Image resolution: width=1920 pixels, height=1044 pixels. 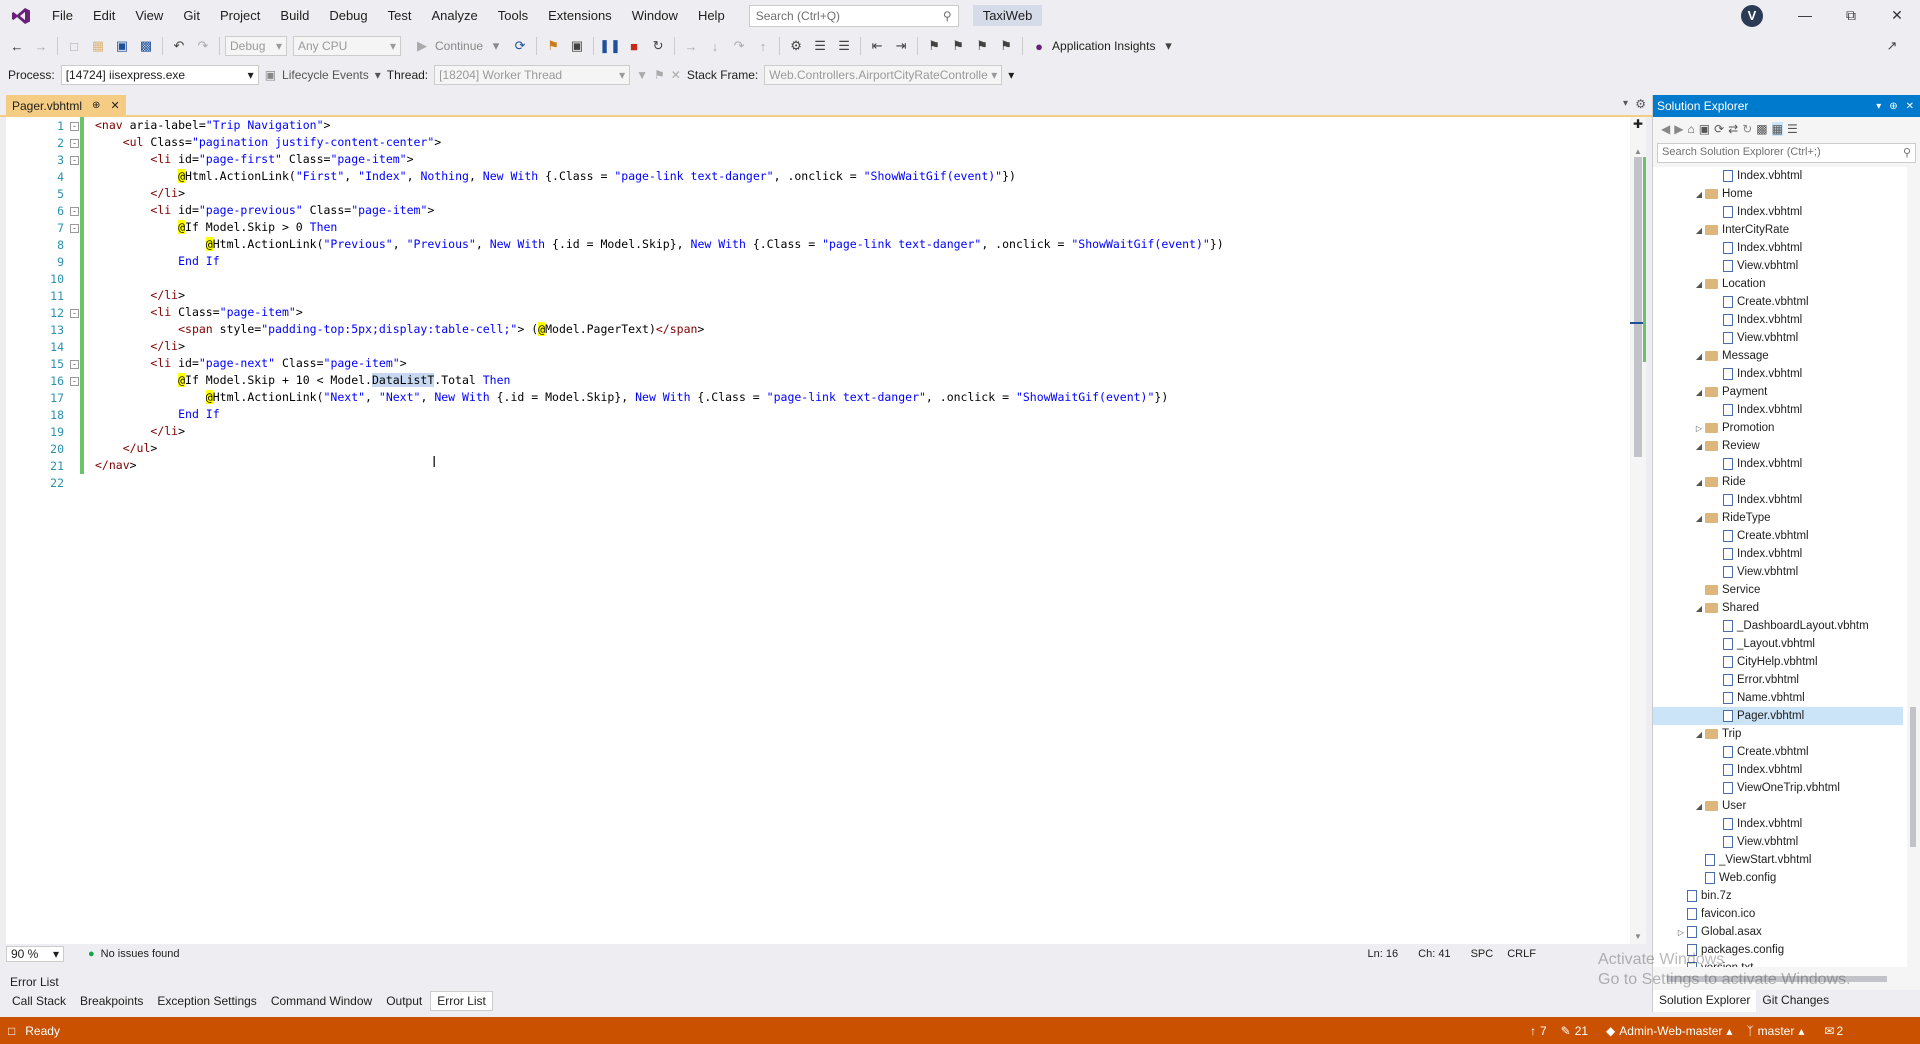 What do you see at coordinates (982, 46) in the screenshot?
I see `bookmark-next-icon: ⚑` at bounding box center [982, 46].